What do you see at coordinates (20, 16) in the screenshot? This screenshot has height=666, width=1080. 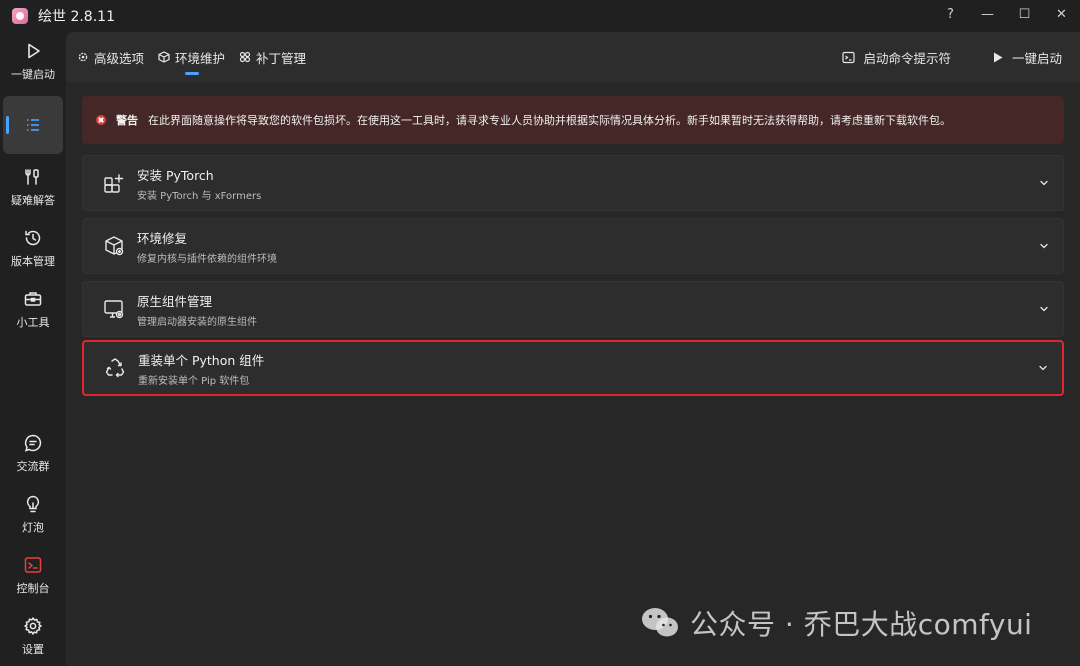 I see `app-logo-icon` at bounding box center [20, 16].